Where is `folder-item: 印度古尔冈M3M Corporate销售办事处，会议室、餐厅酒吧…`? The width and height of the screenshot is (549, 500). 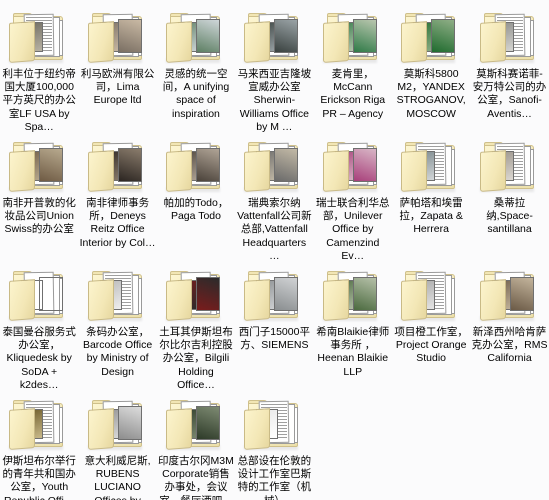
folder-item: 印度古尔冈M3M Corporate销售办事处，会议室、餐厅酒吧… is located at coordinates (196, 445).